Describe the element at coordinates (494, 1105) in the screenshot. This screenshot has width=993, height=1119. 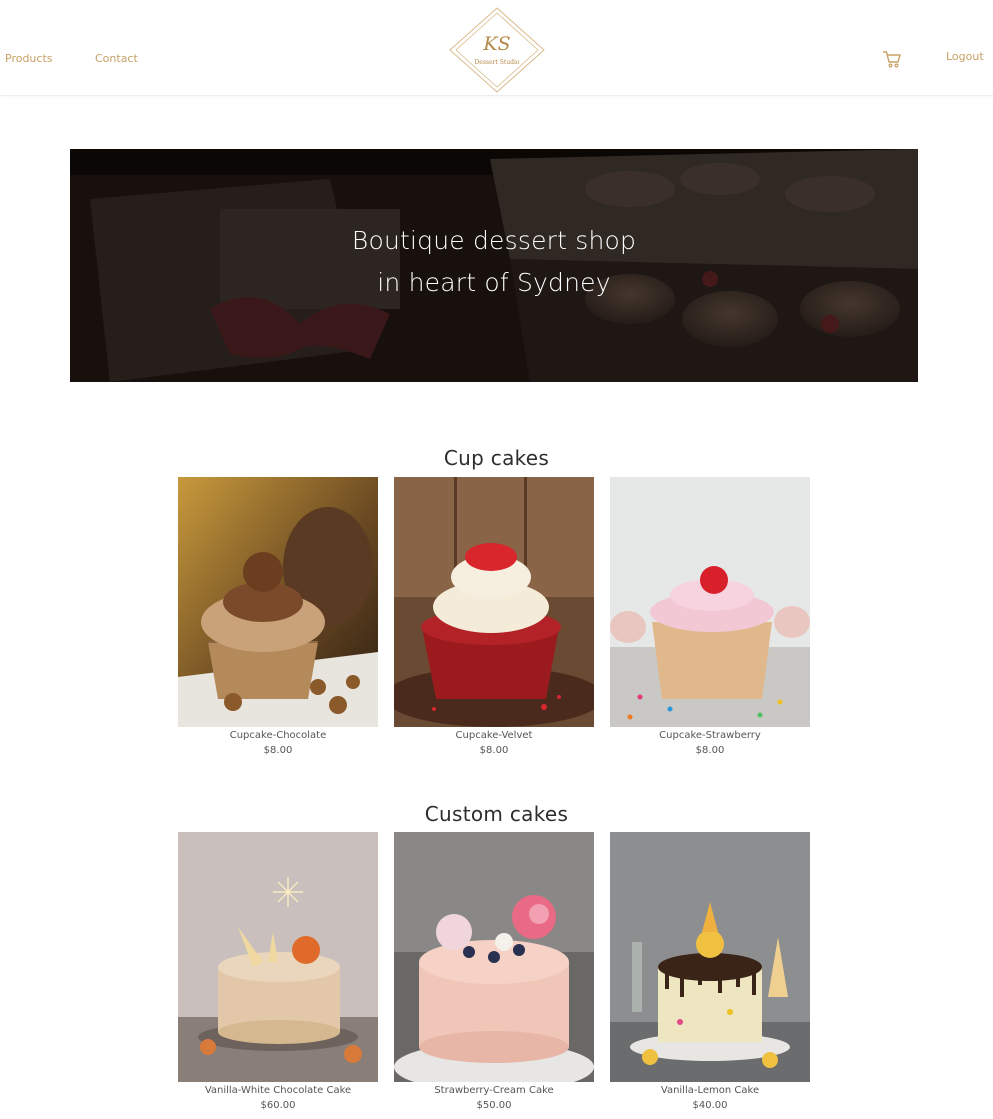
I see `product-price: $50.00` at that location.